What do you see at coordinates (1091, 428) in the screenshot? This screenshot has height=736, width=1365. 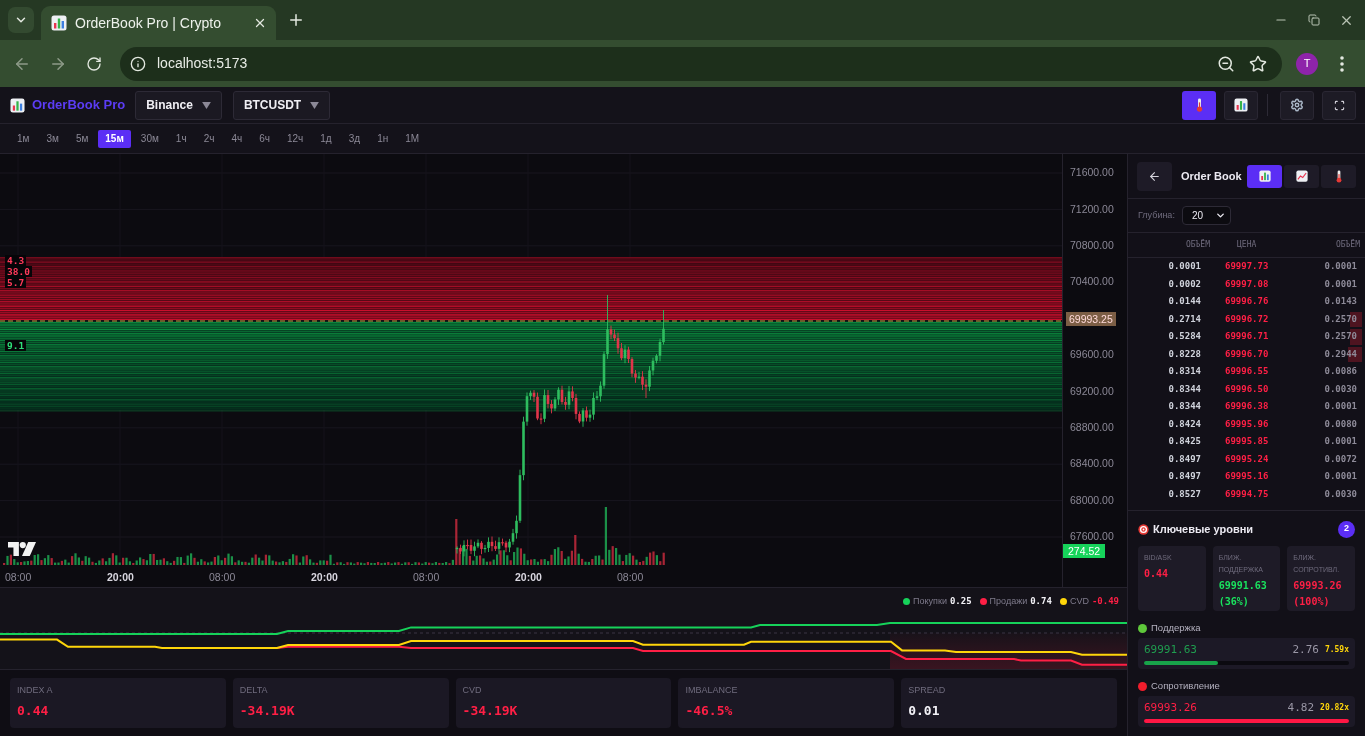 I see `price-label: 68800.00` at bounding box center [1091, 428].